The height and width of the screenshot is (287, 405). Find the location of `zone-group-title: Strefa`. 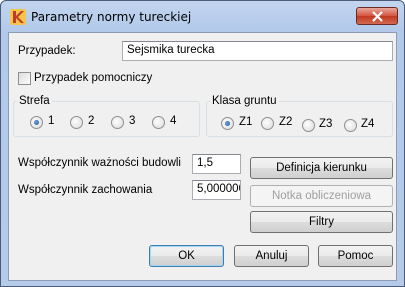

zone-group-title: Strefa is located at coordinates (34, 101).